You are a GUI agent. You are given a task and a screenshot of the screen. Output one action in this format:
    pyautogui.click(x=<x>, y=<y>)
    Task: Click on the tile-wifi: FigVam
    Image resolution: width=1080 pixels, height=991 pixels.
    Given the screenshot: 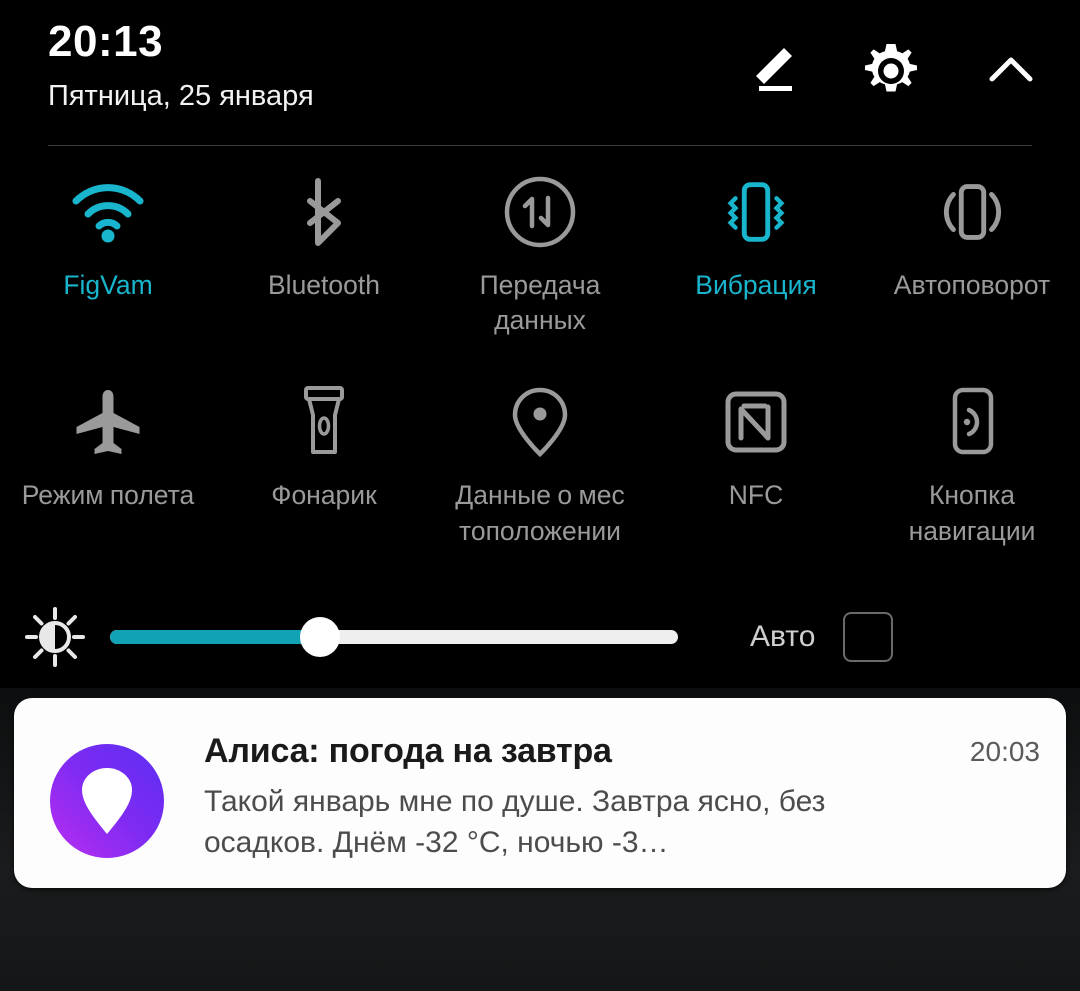 What is the action you would take?
    pyautogui.click(x=108, y=254)
    